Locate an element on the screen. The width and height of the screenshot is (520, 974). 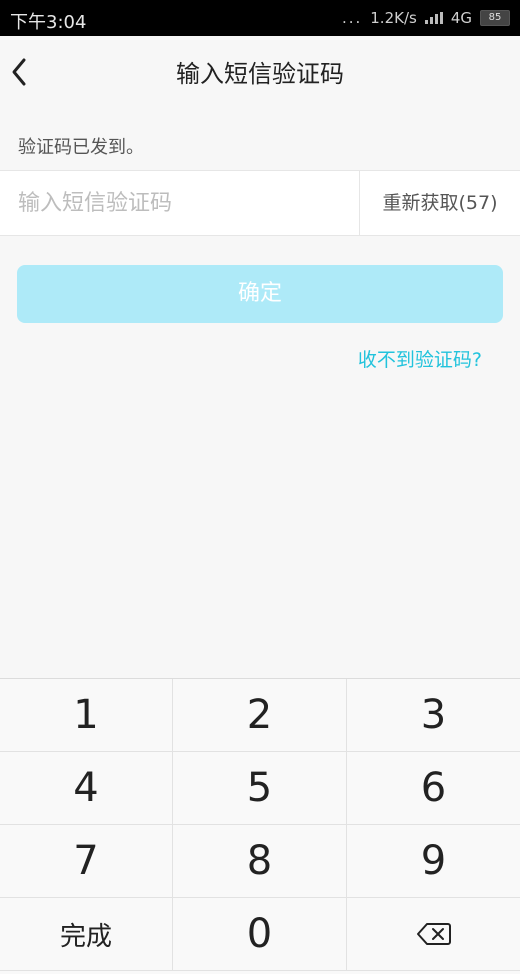
key-0: 0 is located at coordinates (260, 934).